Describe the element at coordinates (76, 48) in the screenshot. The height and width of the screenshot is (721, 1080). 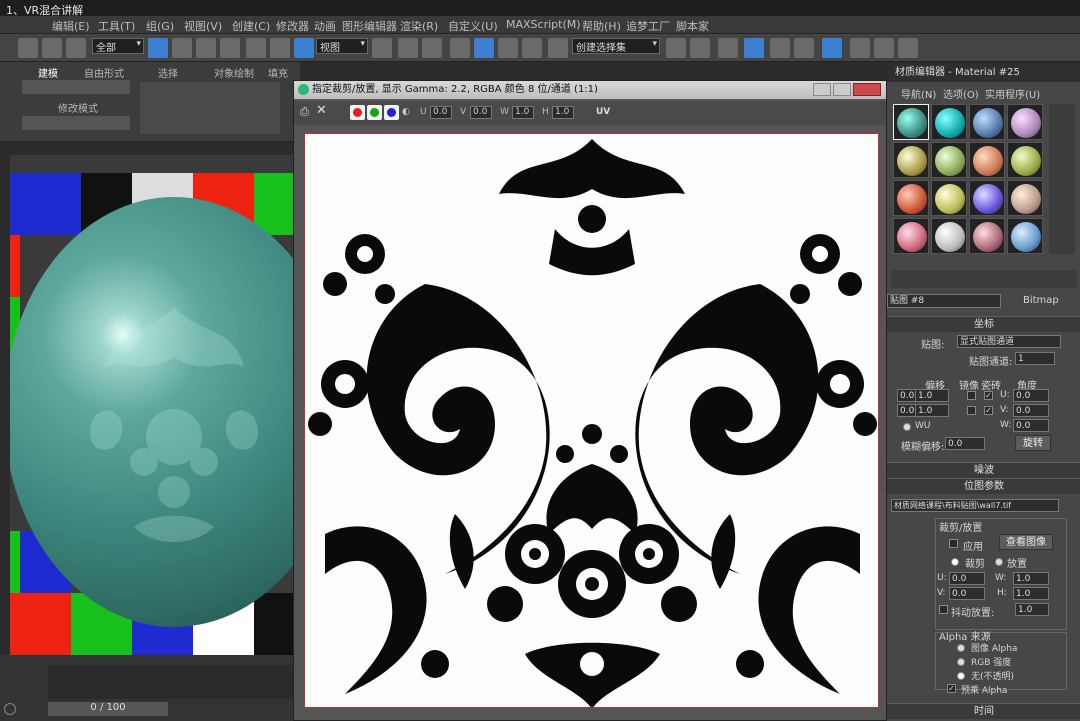
I see `bind-spacewarp-icon` at that location.